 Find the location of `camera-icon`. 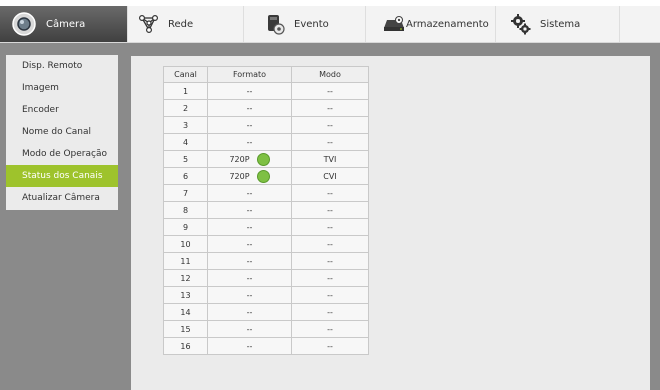

camera-icon is located at coordinates (24, 24).